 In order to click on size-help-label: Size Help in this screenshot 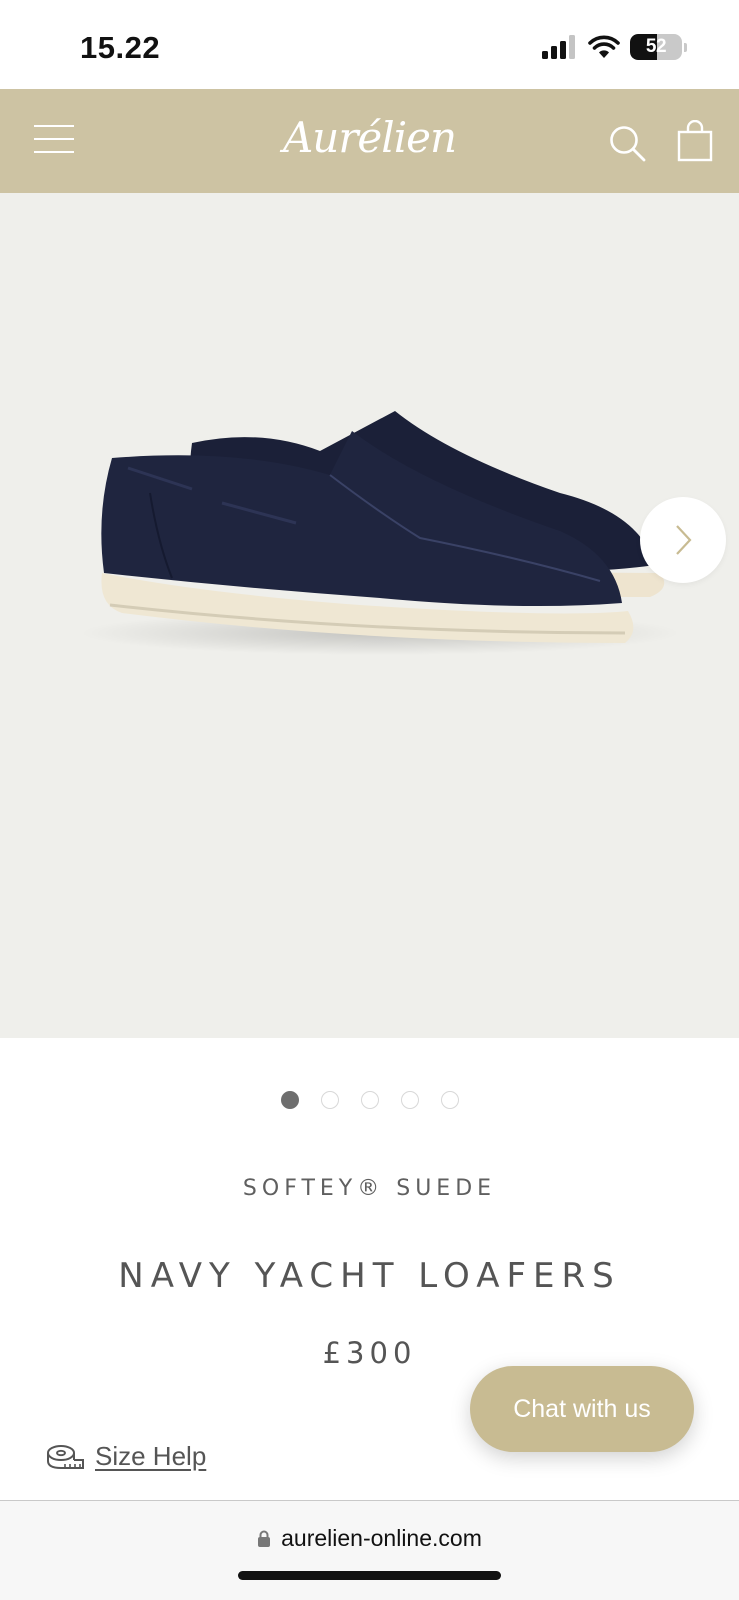, I will do `click(151, 1456)`.